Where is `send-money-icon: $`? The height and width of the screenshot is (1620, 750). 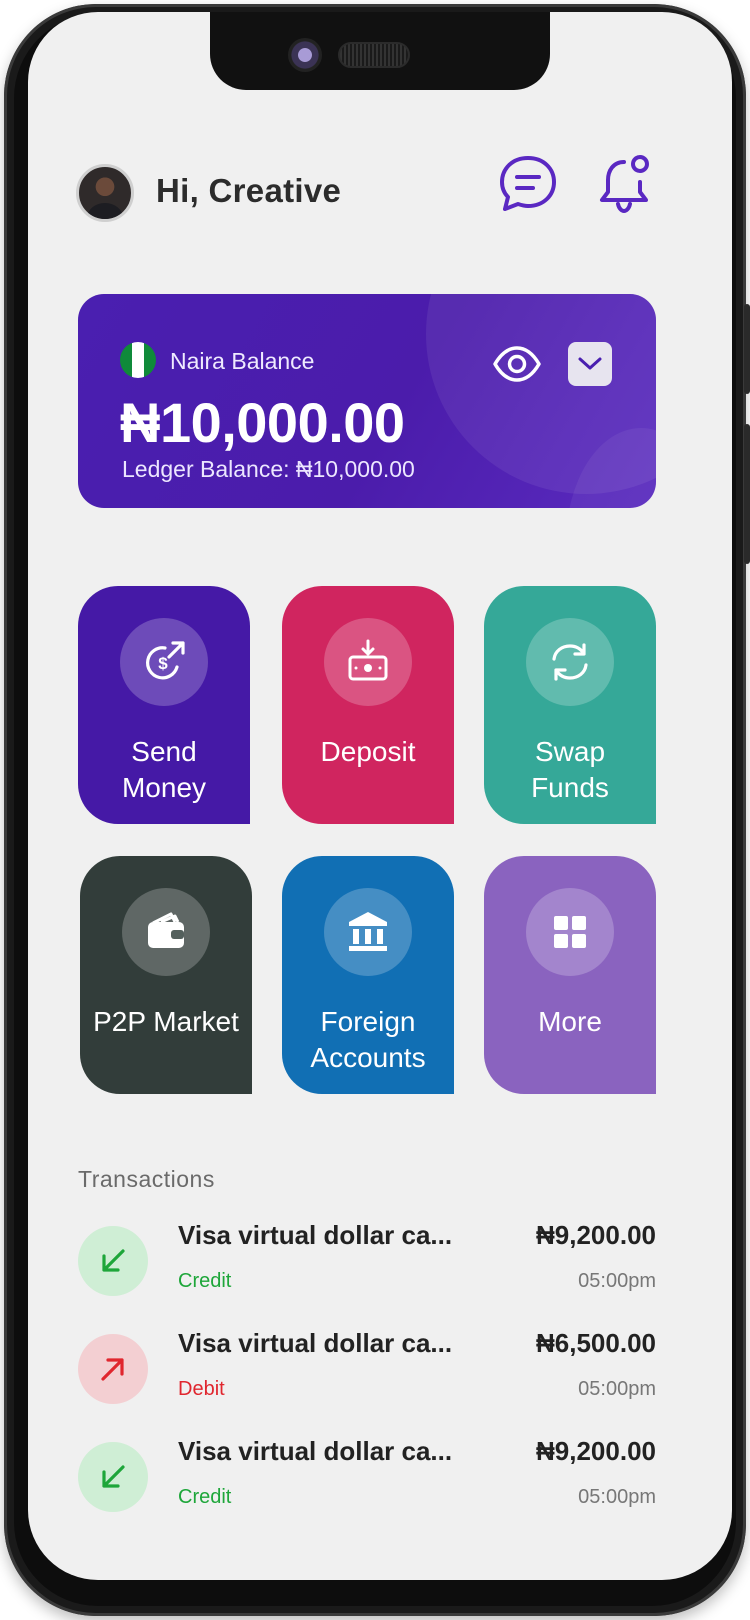
send-money-icon: $ is located at coordinates (165, 660).